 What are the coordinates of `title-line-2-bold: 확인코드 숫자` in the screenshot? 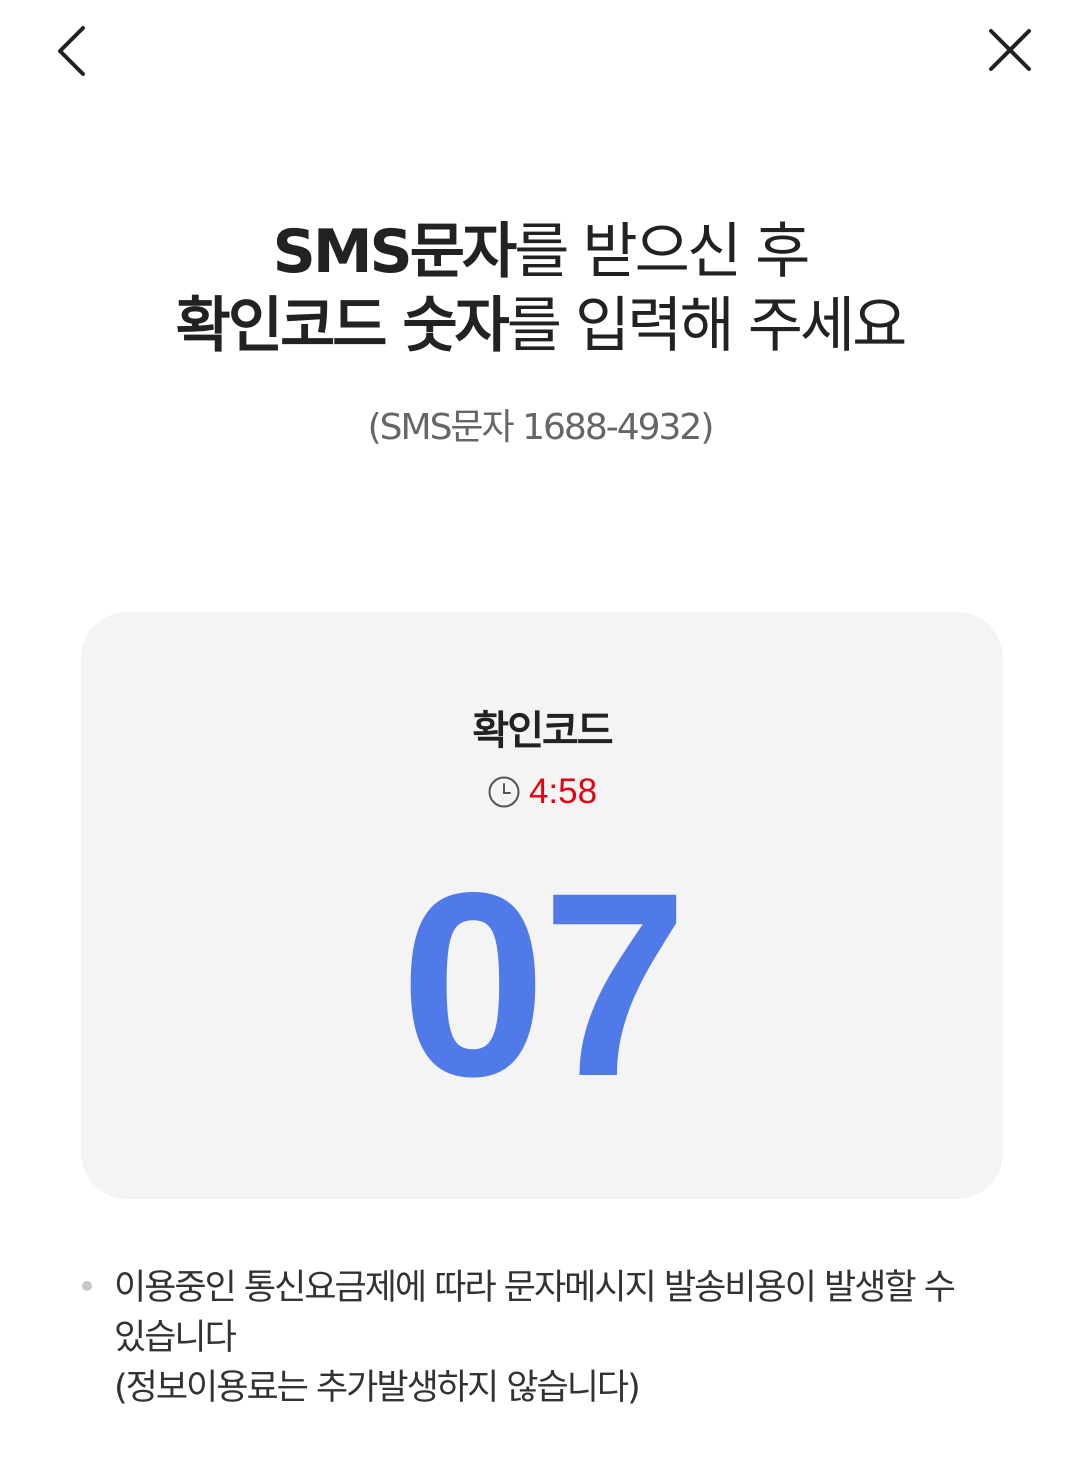 It's located at (342, 326).